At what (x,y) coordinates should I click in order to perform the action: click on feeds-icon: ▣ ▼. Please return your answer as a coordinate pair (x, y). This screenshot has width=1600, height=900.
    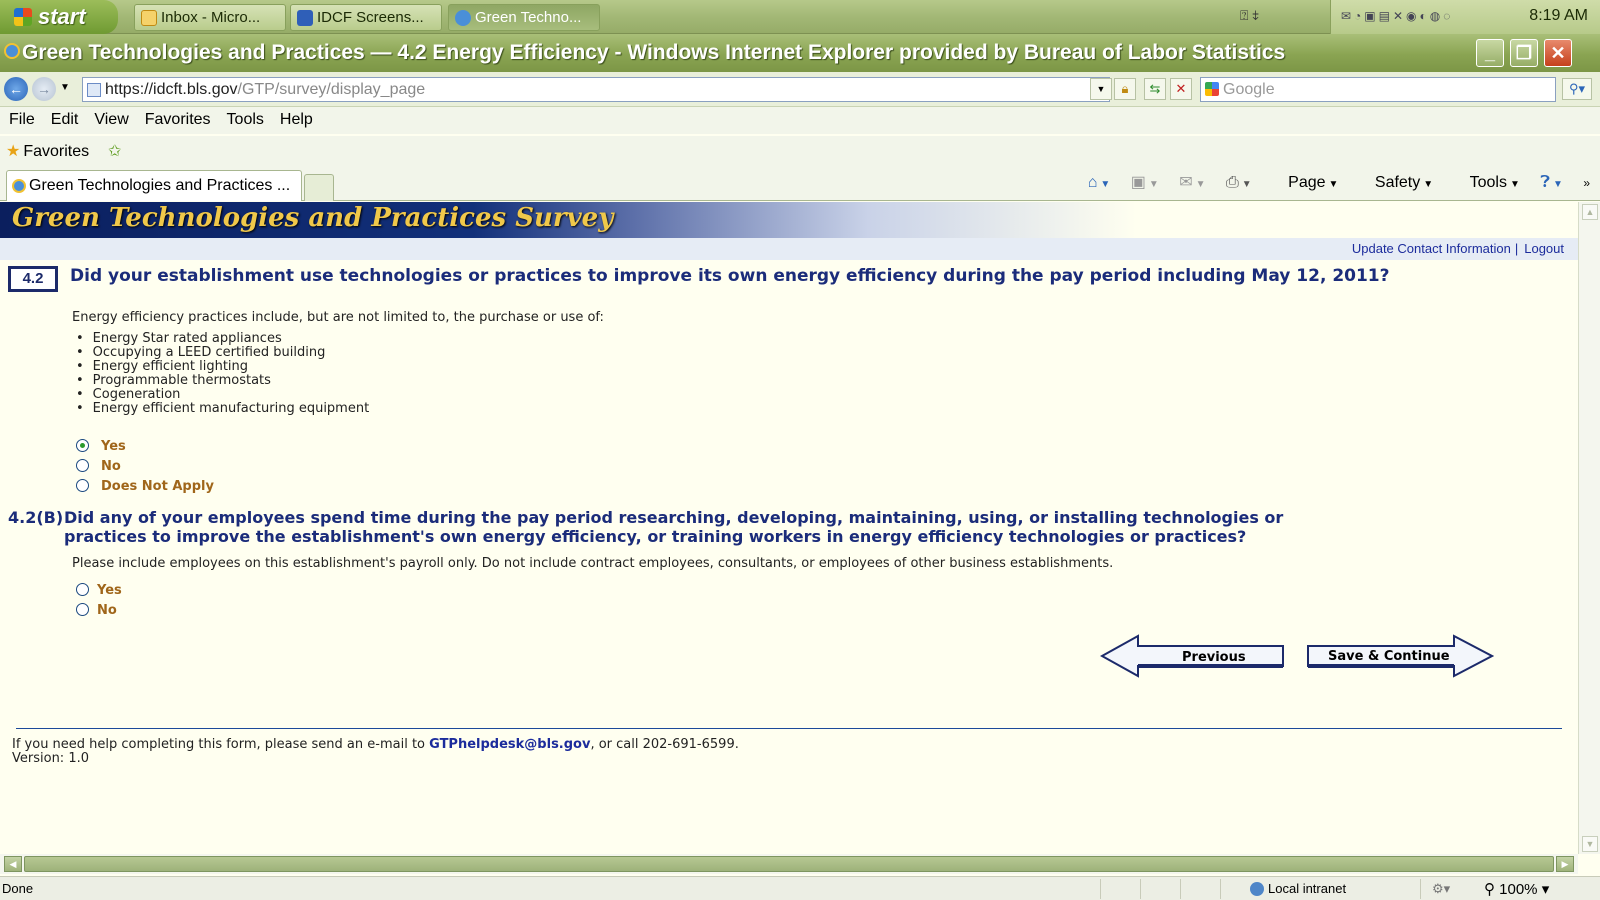
    Looking at the image, I should click on (1145, 182).